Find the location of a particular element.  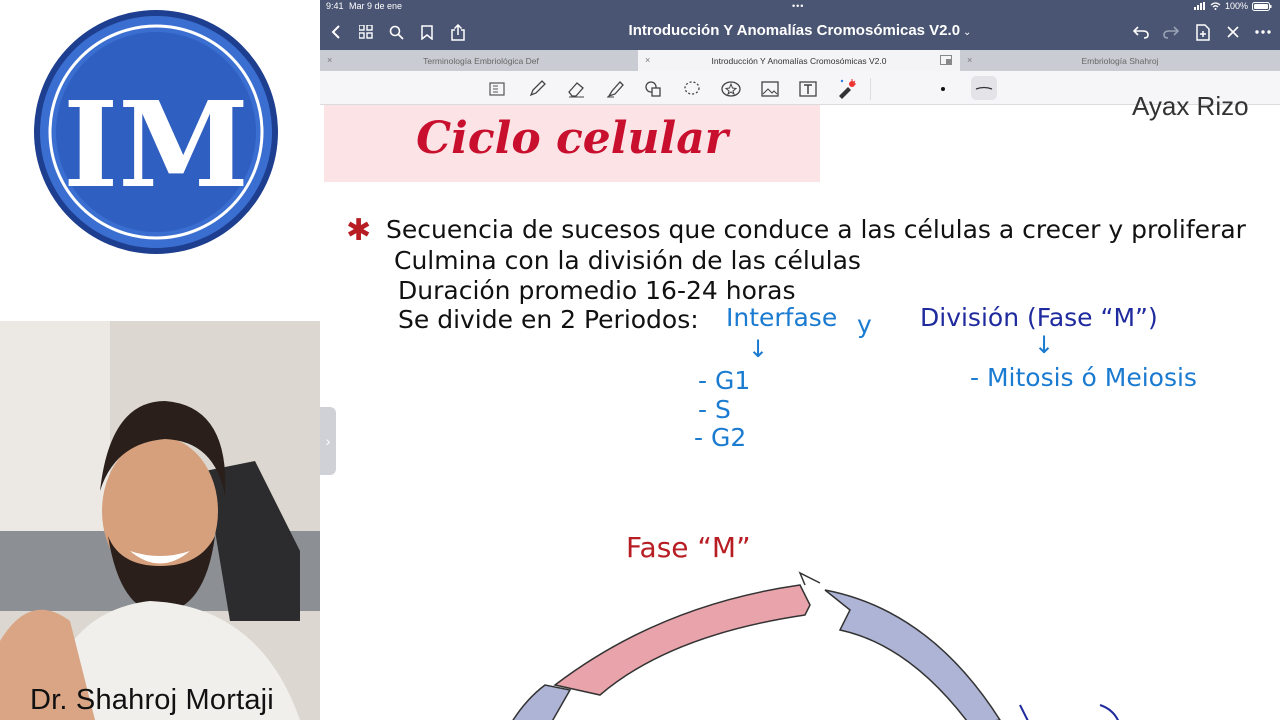

status-indicators: 100% is located at coordinates (1232, 6).